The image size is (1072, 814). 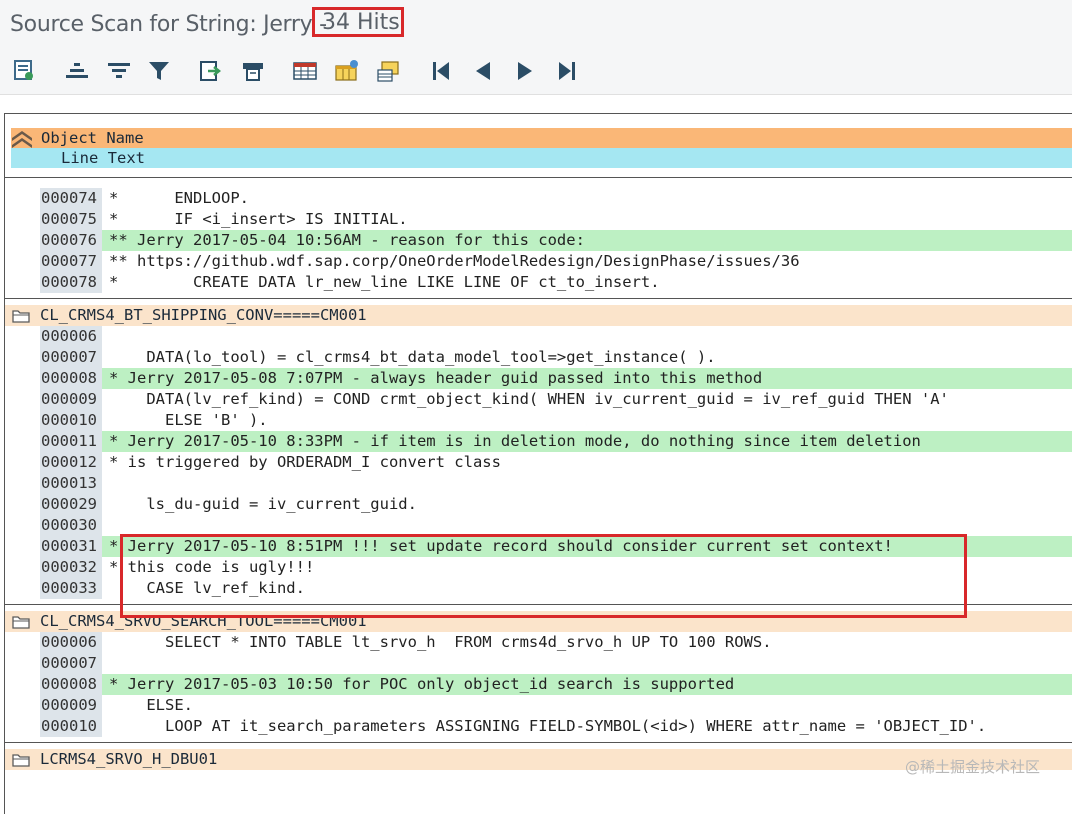 I want to click on line-number: 000012, so click(x=71, y=462).